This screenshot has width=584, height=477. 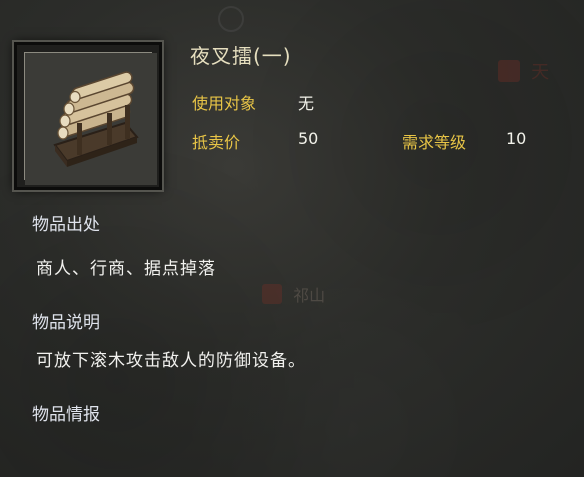 I want to click on target-label: 使用对象, so click(x=224, y=103).